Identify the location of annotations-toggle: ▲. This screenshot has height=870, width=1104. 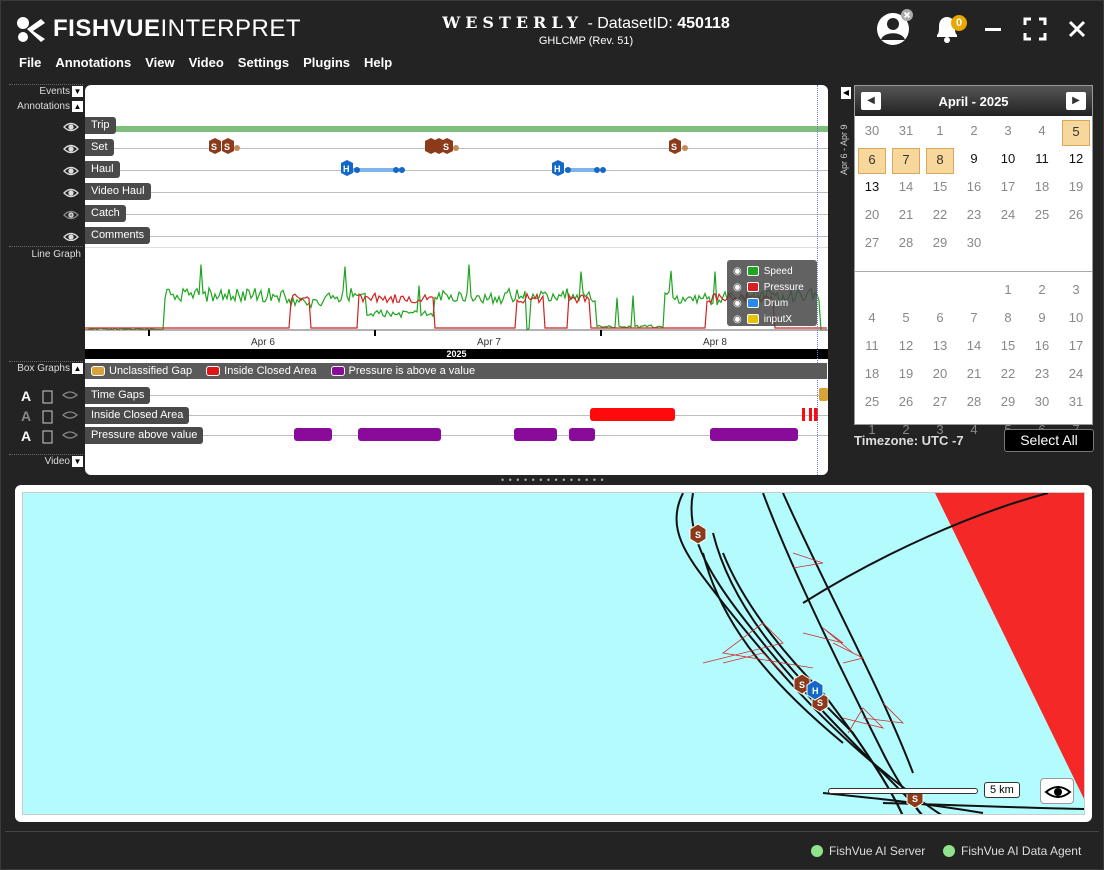
(77, 106).